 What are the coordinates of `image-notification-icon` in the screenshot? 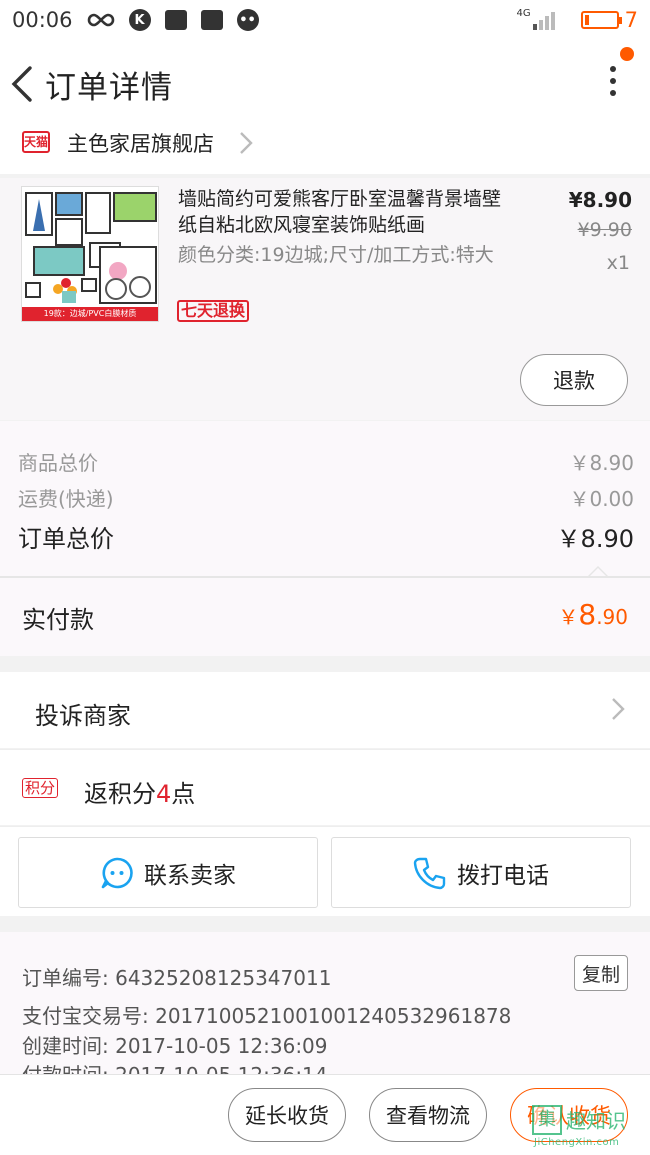 It's located at (211, 20).